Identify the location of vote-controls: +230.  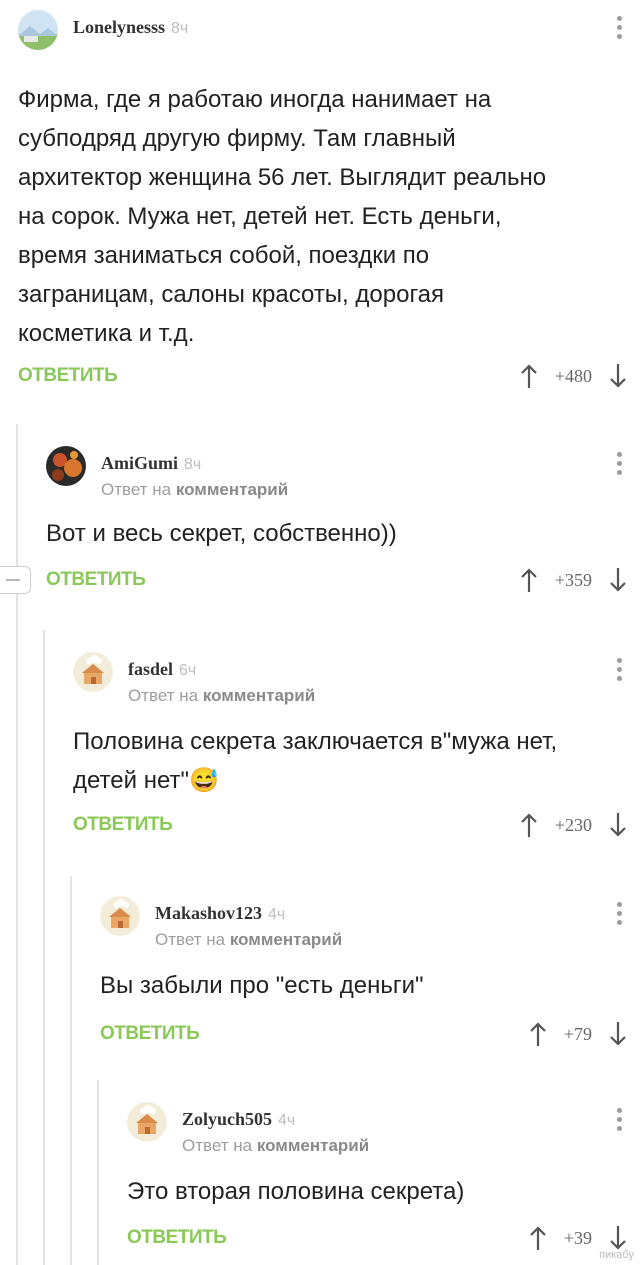
(573, 825).